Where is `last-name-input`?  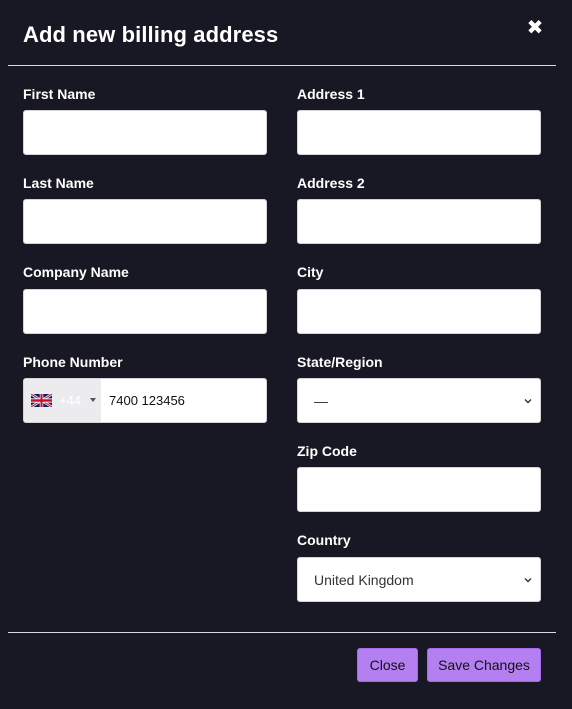
last-name-input is located at coordinates (145, 221).